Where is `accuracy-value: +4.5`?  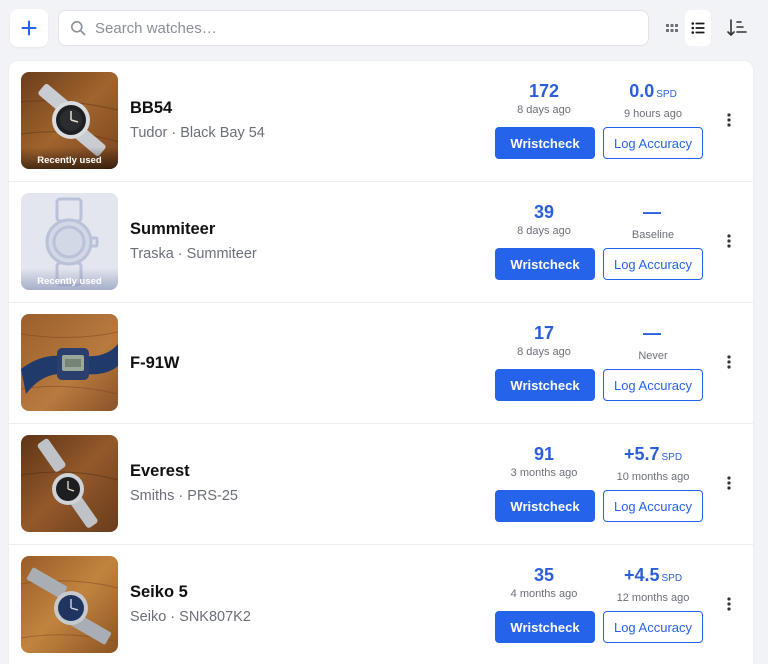 accuracy-value: +4.5 is located at coordinates (641, 575).